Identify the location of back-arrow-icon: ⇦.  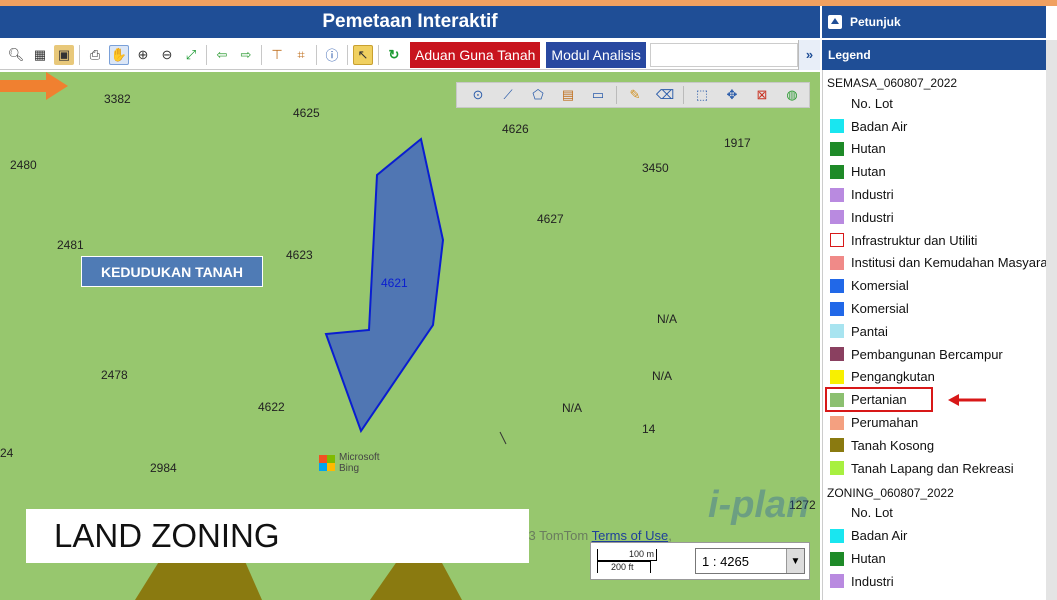
(222, 55).